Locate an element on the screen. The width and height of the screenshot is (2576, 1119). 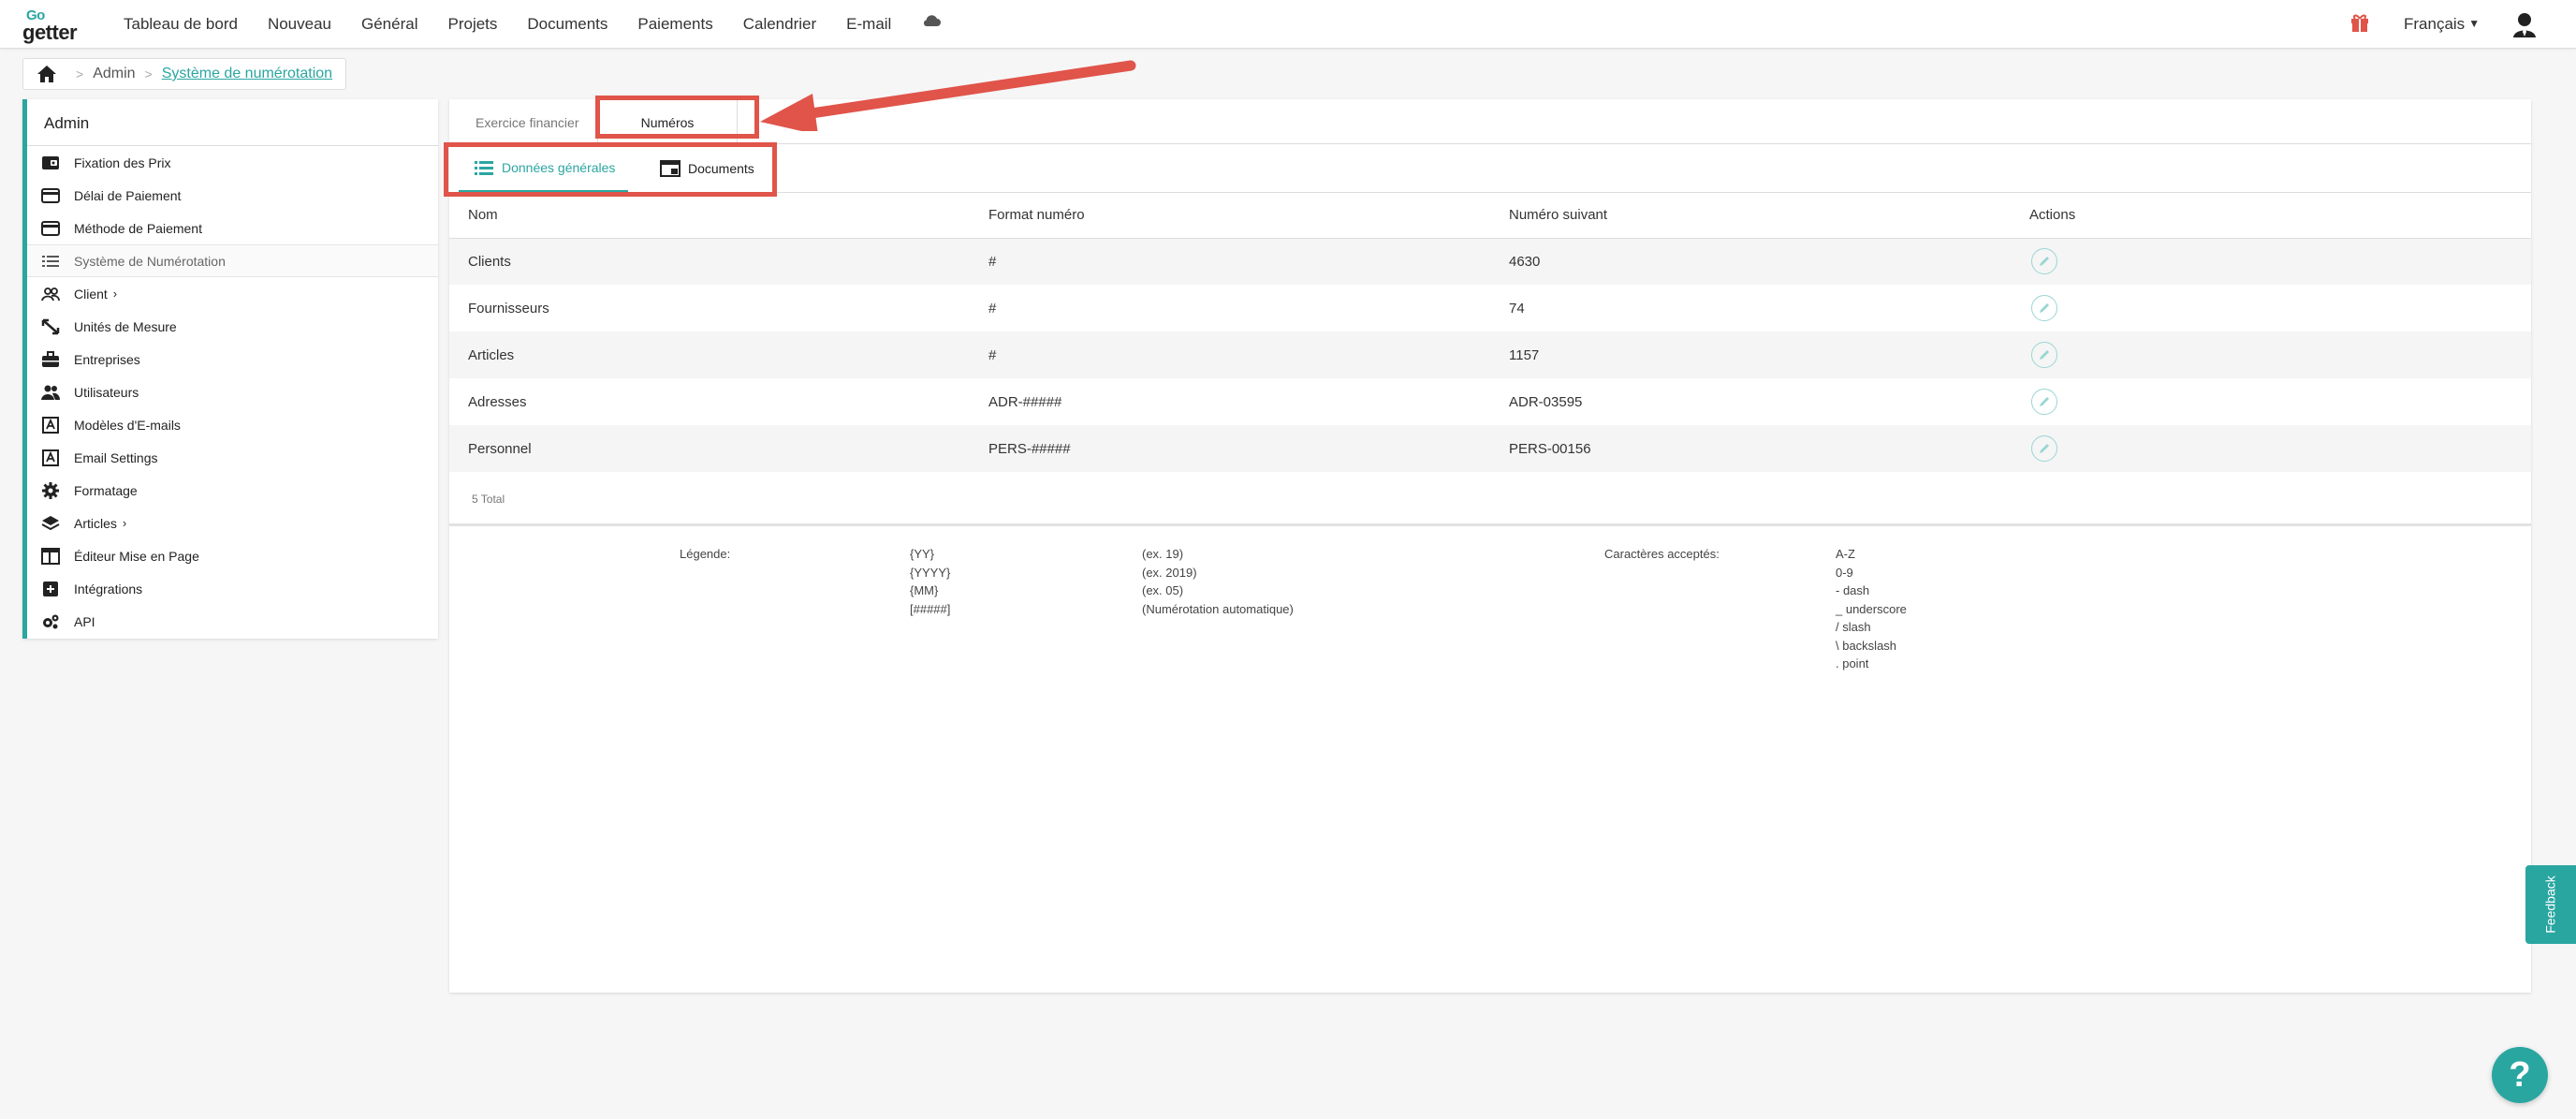
email-template-icon is located at coordinates (50, 425).